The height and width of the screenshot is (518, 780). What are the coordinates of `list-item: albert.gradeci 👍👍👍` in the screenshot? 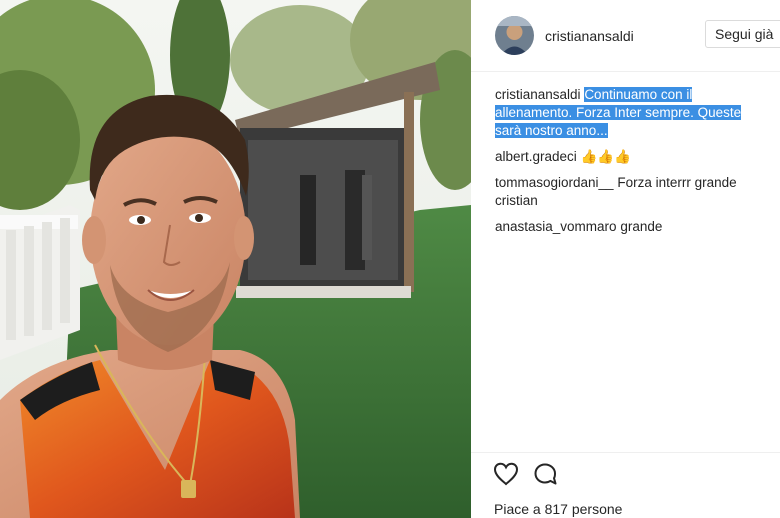 It's located at (625, 157).